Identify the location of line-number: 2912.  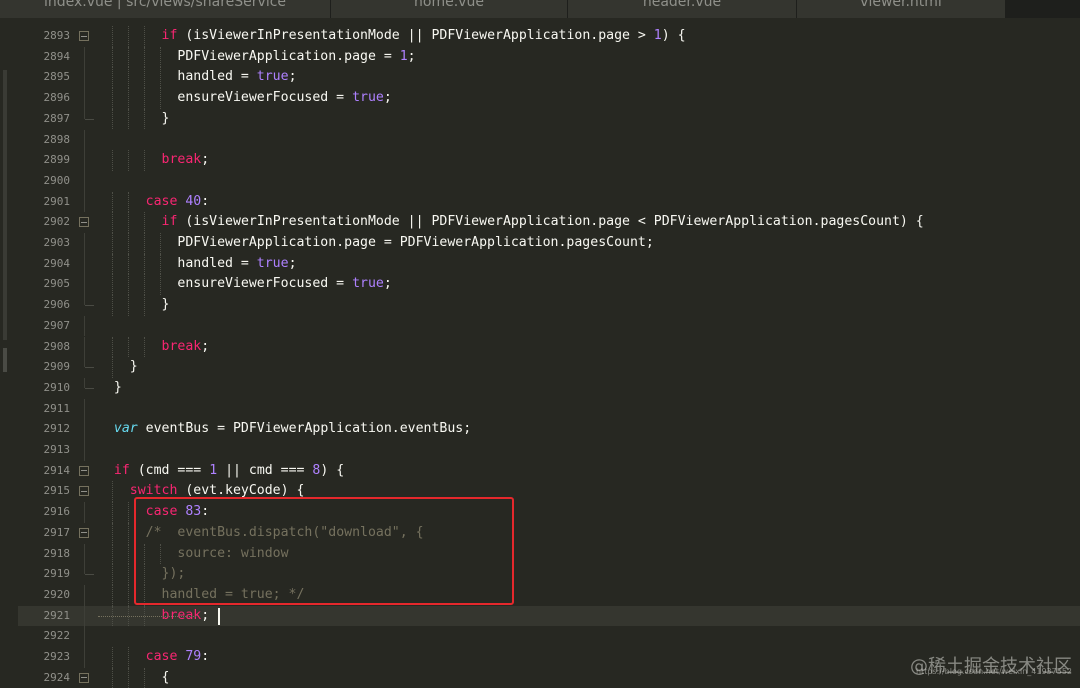
(57, 429).